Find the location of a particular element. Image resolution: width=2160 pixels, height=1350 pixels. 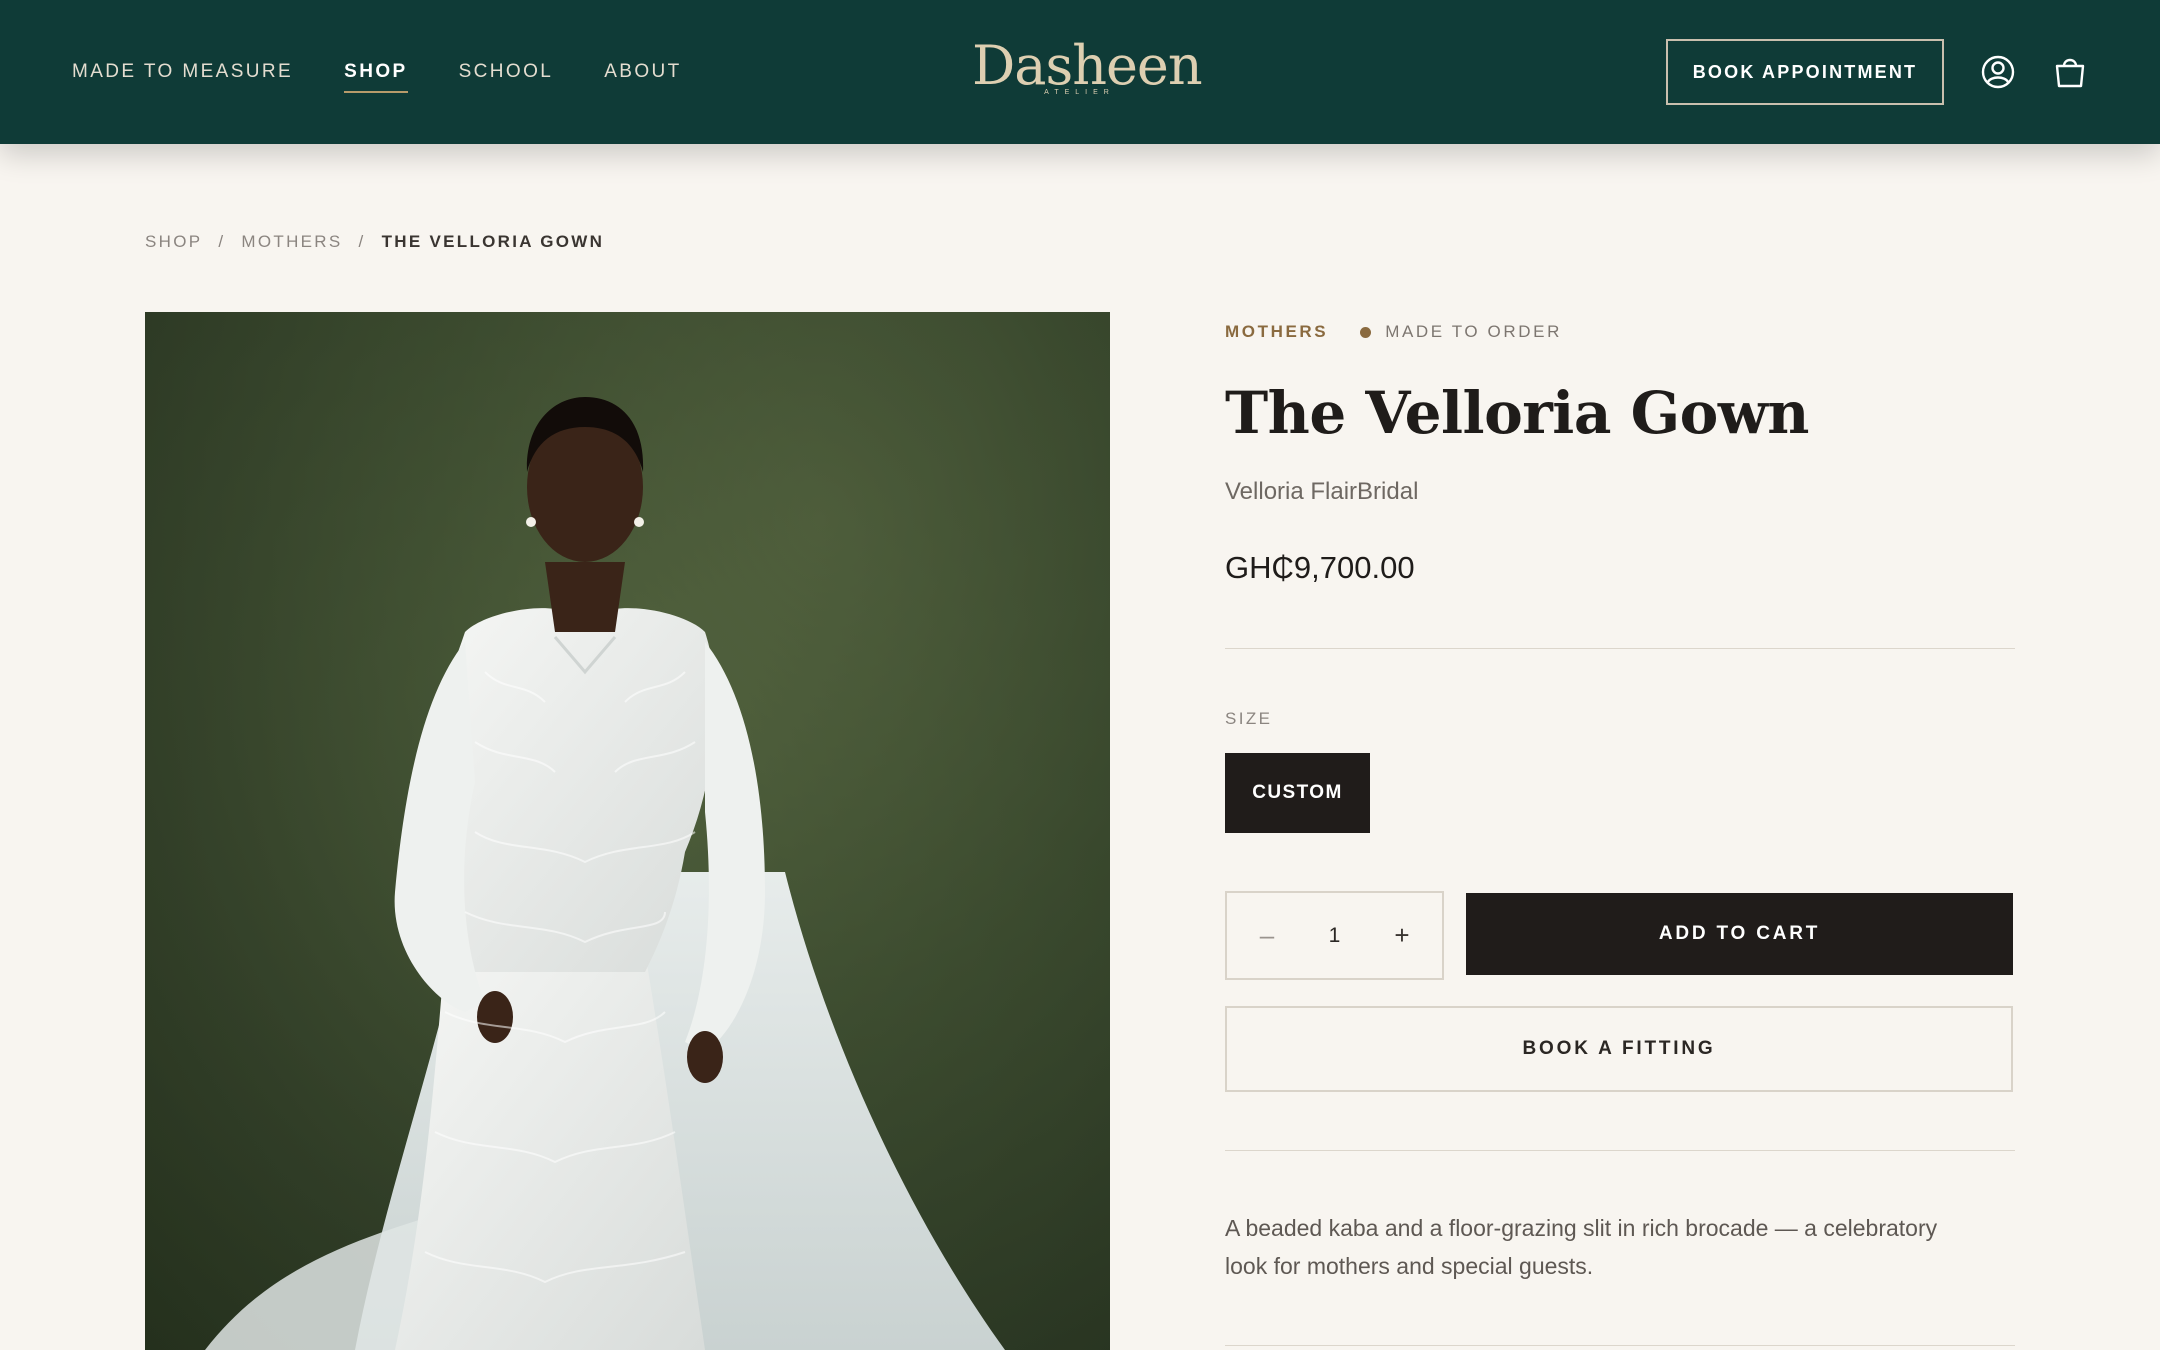

main-nav: MADE TO MEASURE SHOP SCHOOL ABOUT is located at coordinates (377, 72).